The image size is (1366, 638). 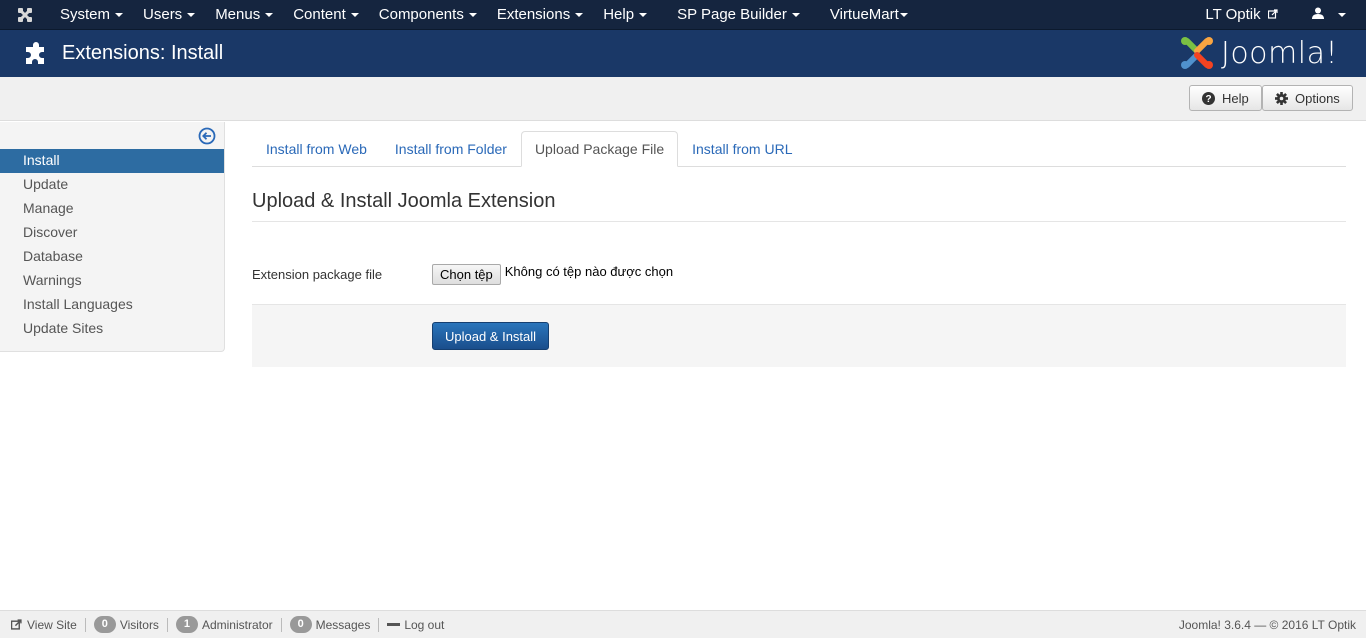 I want to click on menu-help: Help, so click(x=625, y=15).